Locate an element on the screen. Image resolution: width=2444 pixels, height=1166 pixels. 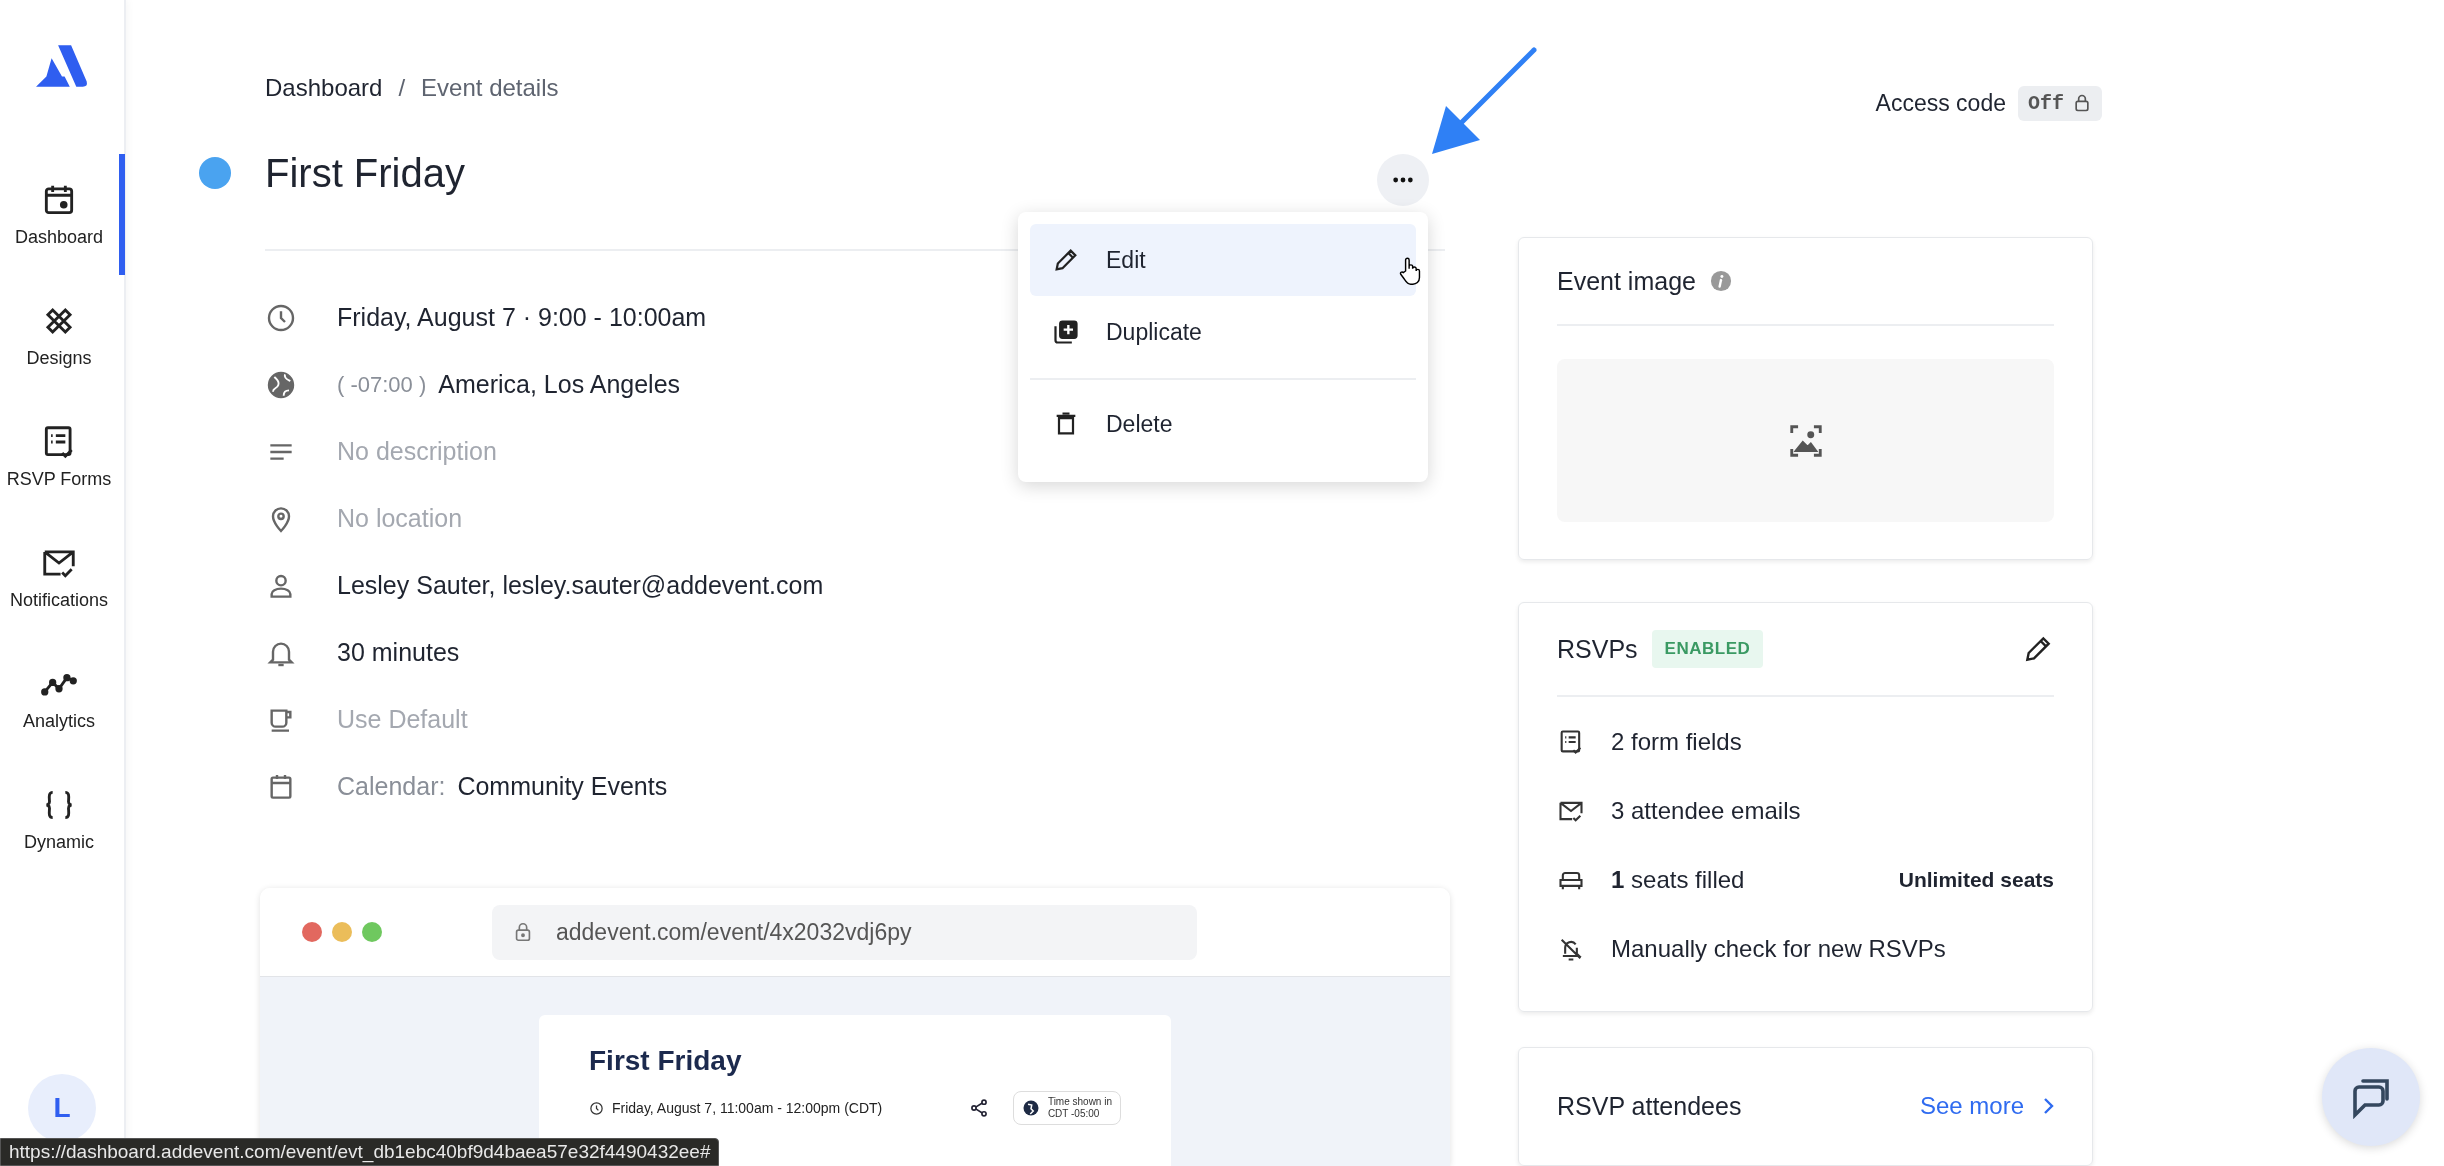
duplicate-icon is located at coordinates (1066, 332).